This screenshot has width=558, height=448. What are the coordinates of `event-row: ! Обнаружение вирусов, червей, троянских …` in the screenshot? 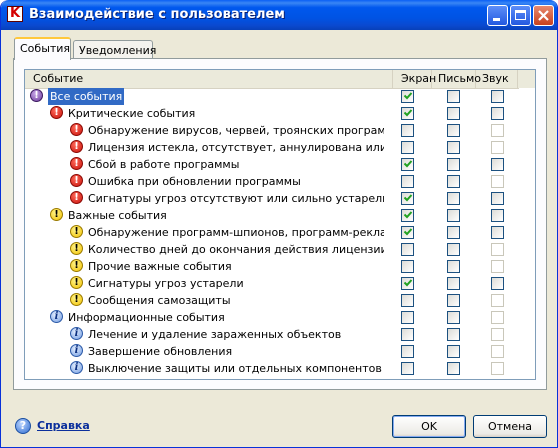 It's located at (272, 130).